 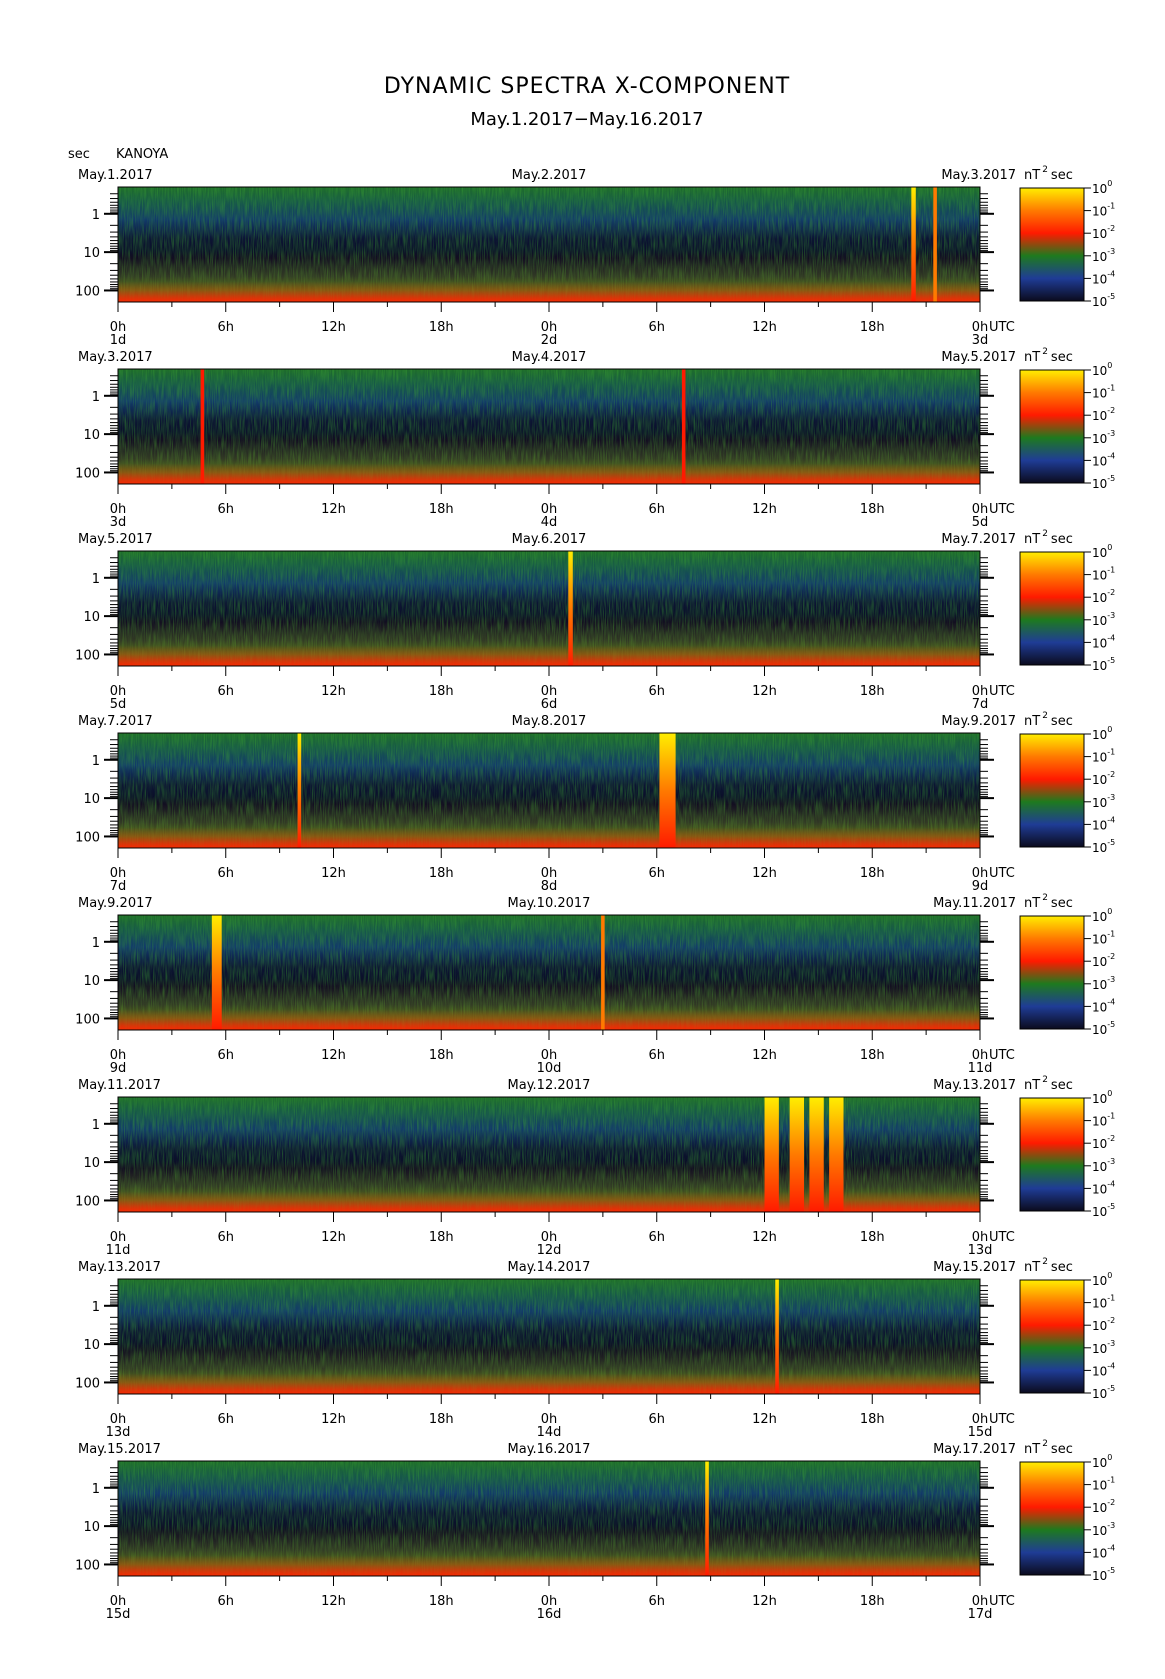 I want to click on day-label-mid: 4d, so click(x=549, y=522).